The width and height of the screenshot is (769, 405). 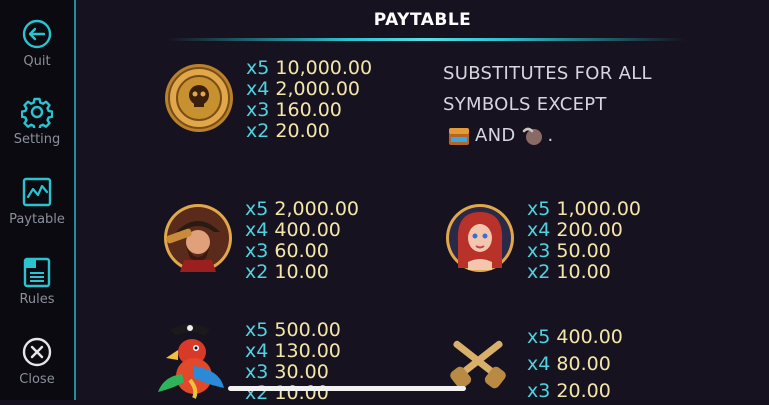 I want to click on crossed-pistols-pays: x5 400.00 x4 80.00 x3 20.00, so click(x=575, y=364).